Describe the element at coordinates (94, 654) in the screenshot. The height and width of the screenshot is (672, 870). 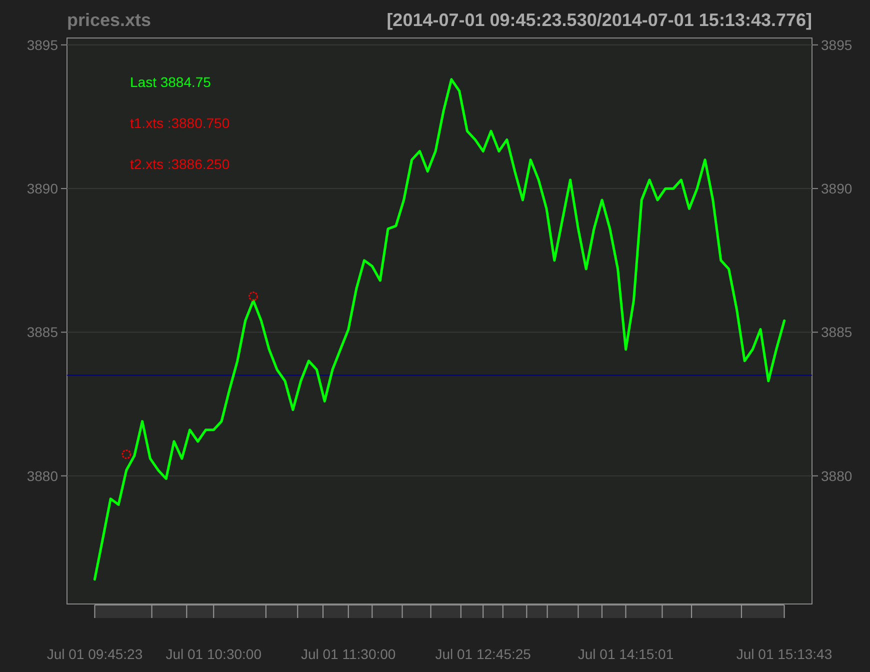
I see `x-tick-label: Jul 01 09:45:23` at that location.